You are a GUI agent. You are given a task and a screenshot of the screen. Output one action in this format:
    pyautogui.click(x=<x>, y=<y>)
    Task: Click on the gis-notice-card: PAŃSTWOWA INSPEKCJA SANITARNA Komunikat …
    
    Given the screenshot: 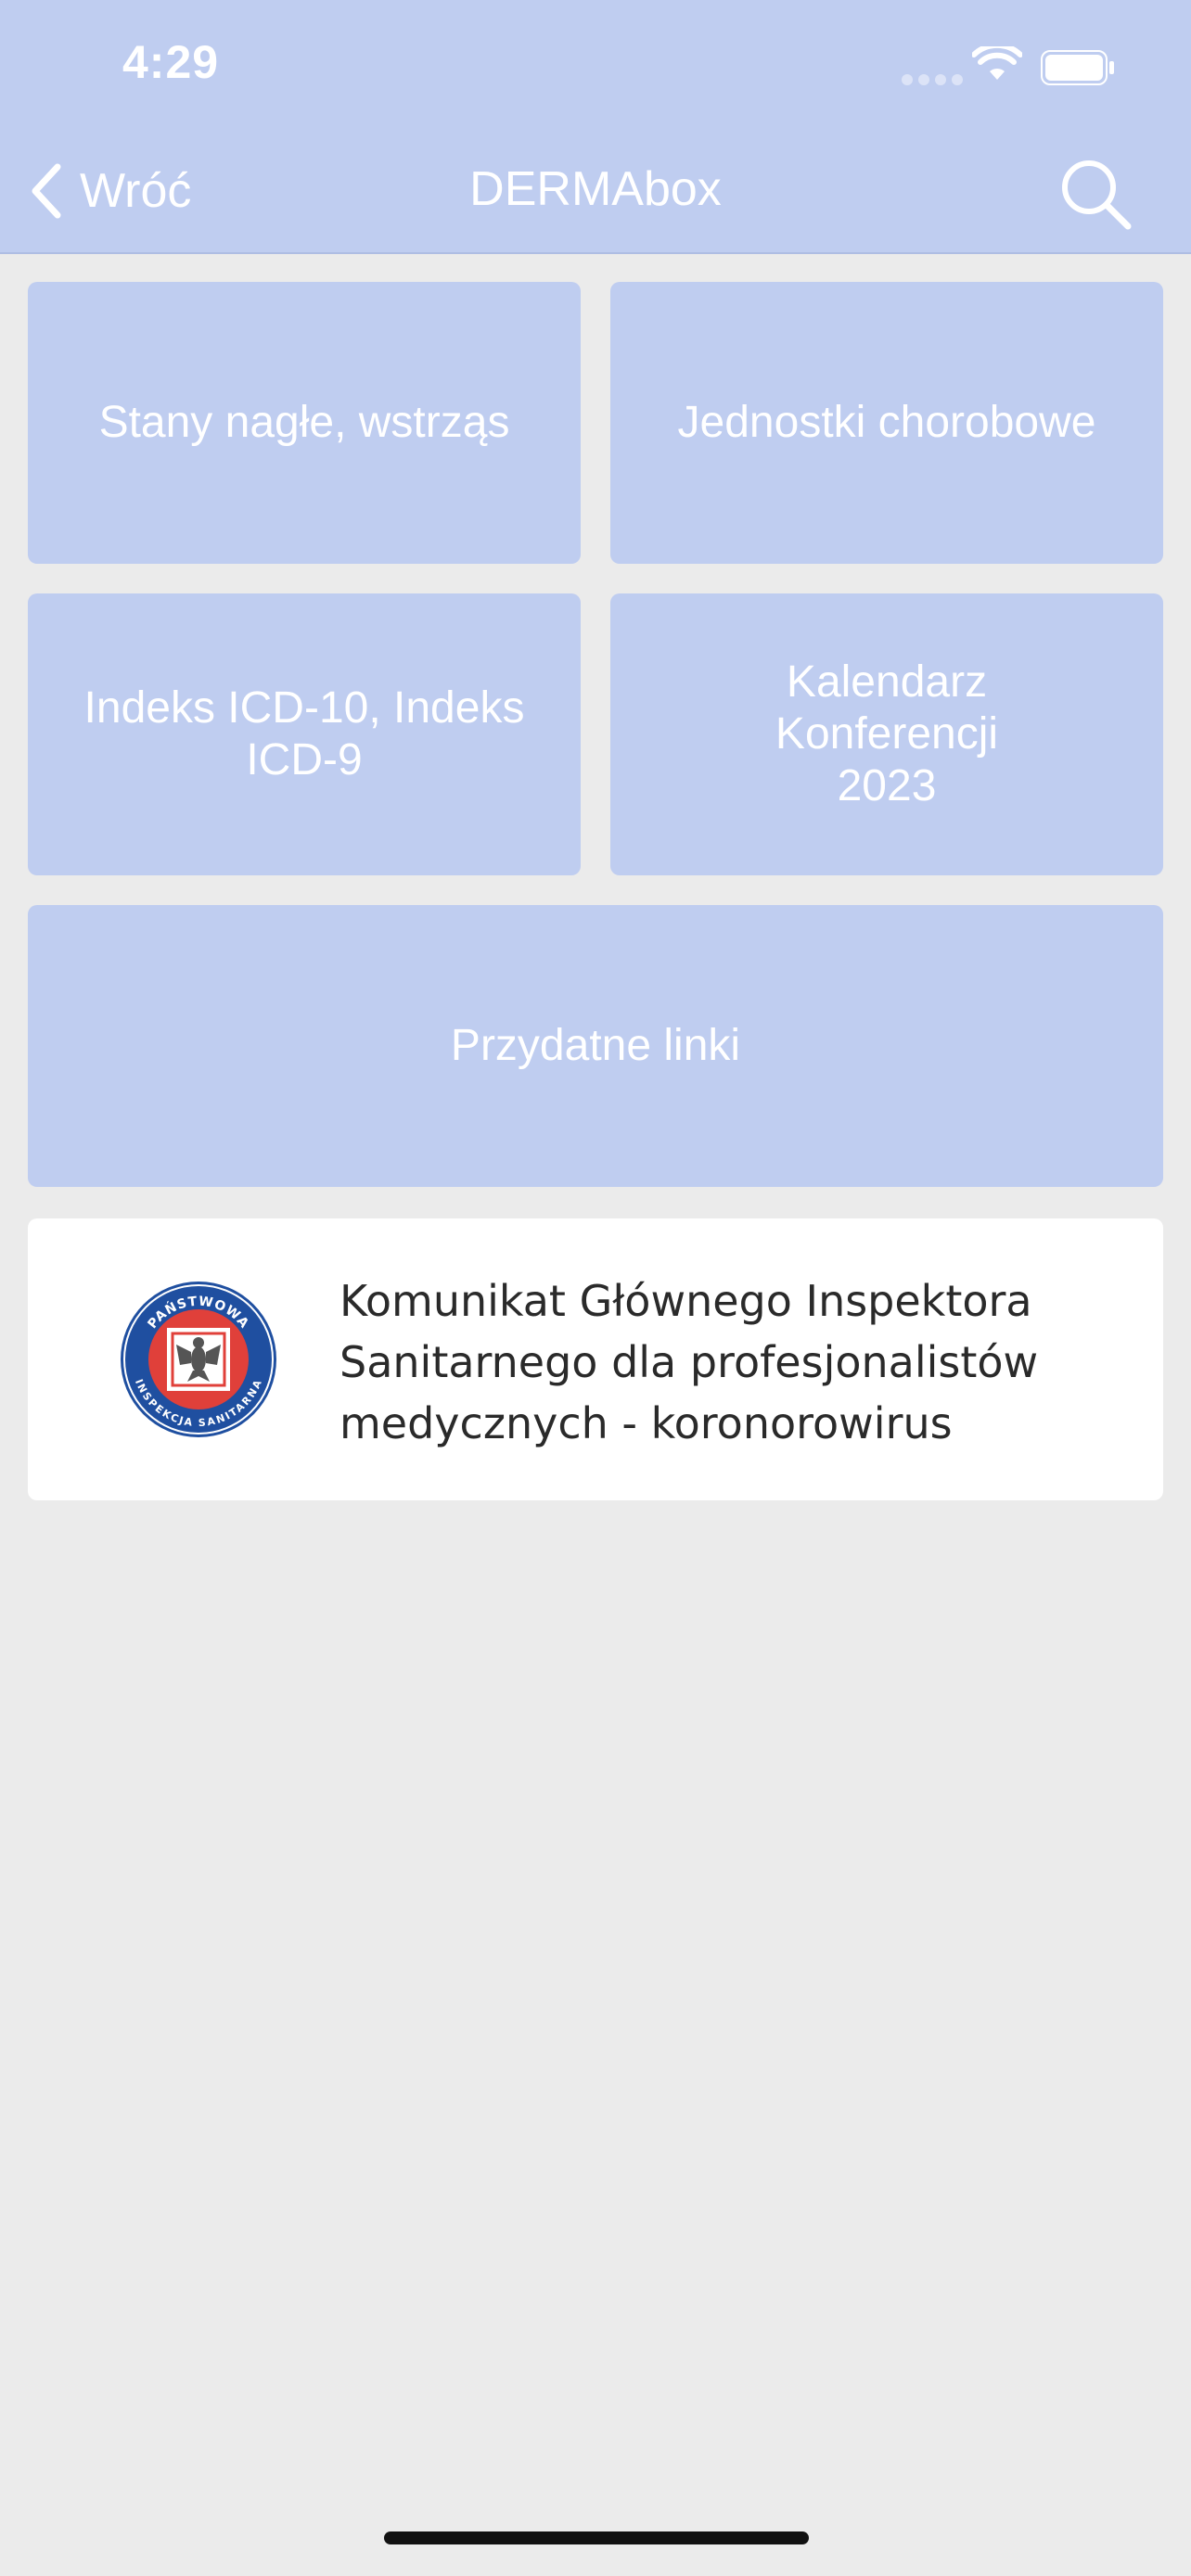 What is the action you would take?
    pyautogui.click(x=595, y=1359)
    